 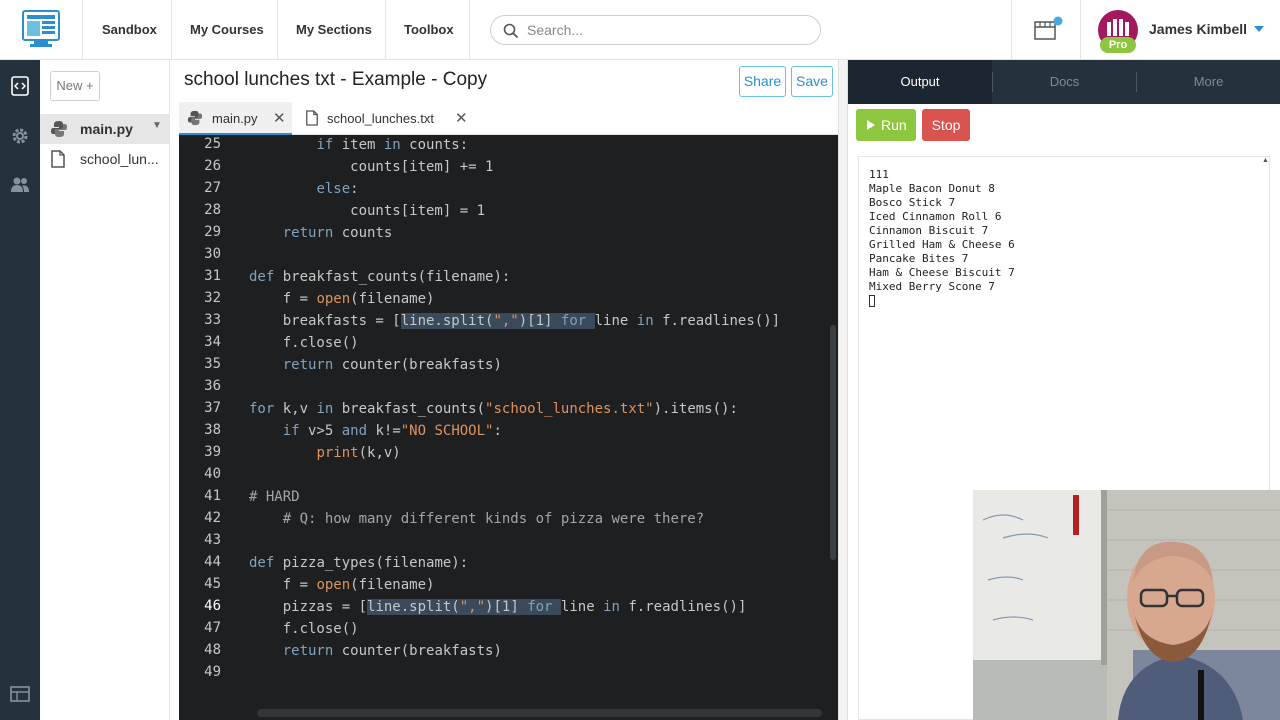 I want to click on file-item-main-py: main.py ▼, so click(x=105, y=129).